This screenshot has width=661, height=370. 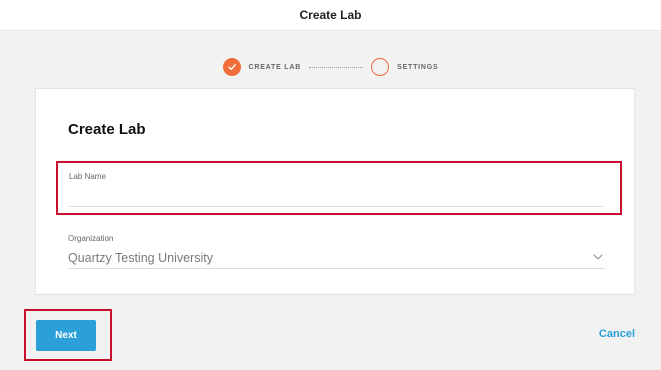 What do you see at coordinates (66, 335) in the screenshot?
I see `next-button: Next` at bounding box center [66, 335].